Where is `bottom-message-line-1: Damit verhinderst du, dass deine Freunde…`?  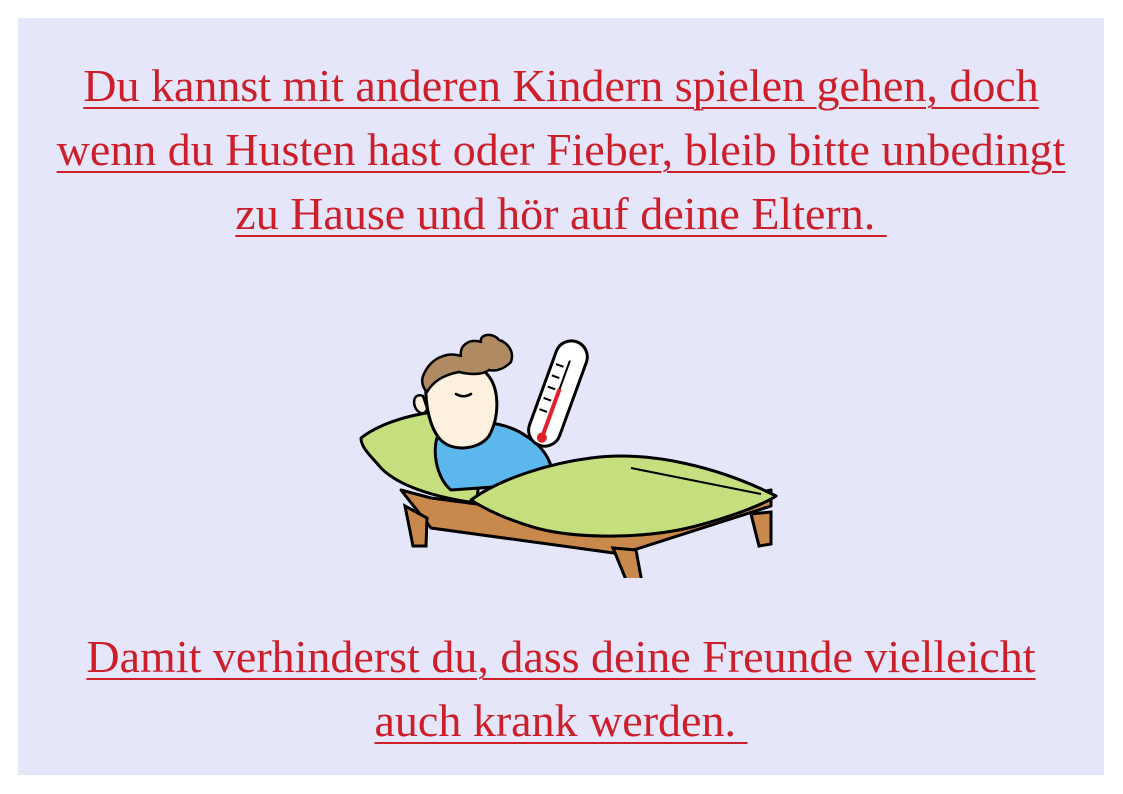 bottom-message-line-1: Damit verhinderst du, dass deine Freunde… is located at coordinates (561, 656).